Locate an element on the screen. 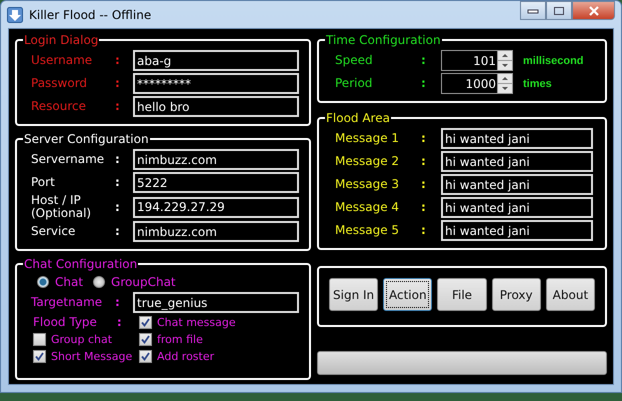  checkbox-option: Chat message is located at coordinates (219, 322).